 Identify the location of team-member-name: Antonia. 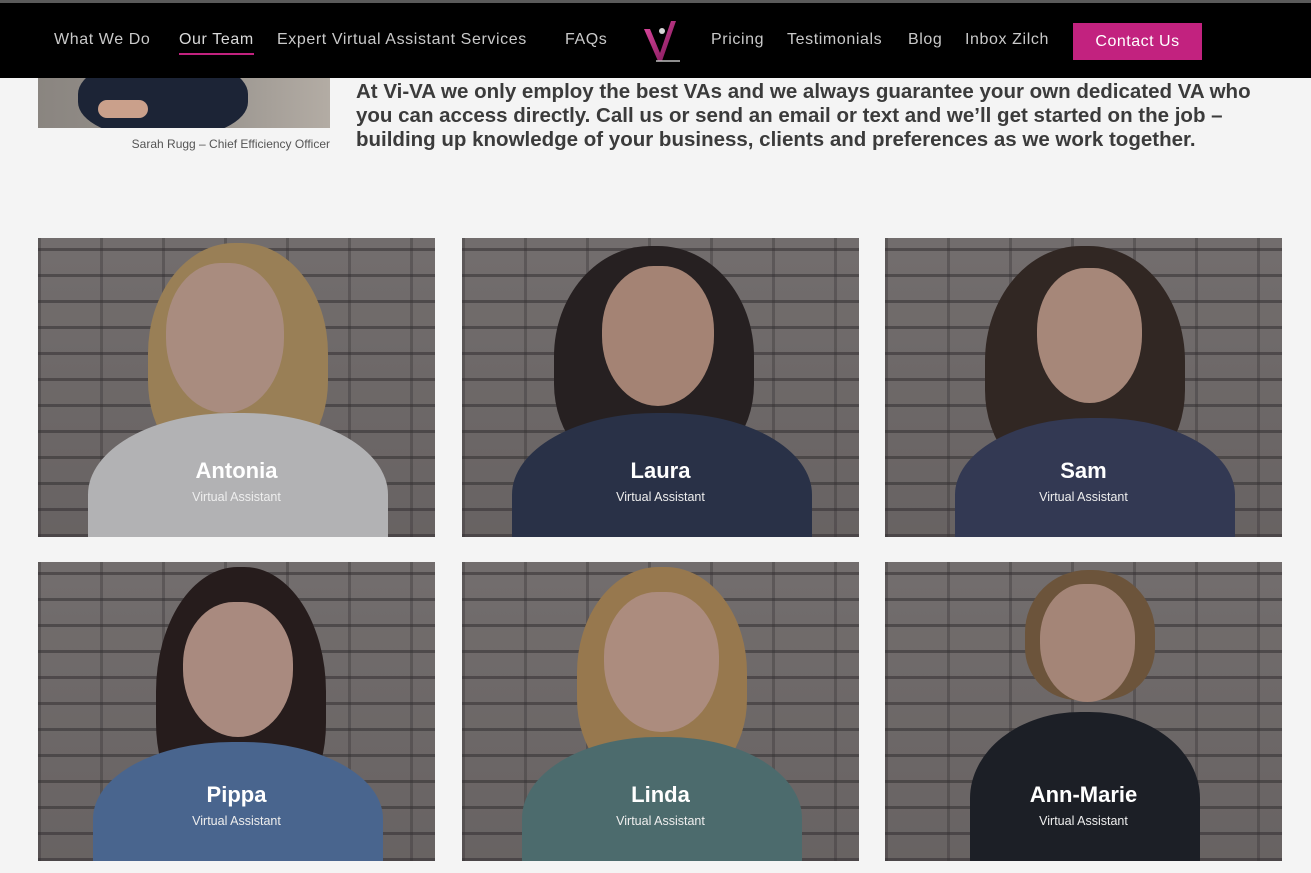
(236, 470).